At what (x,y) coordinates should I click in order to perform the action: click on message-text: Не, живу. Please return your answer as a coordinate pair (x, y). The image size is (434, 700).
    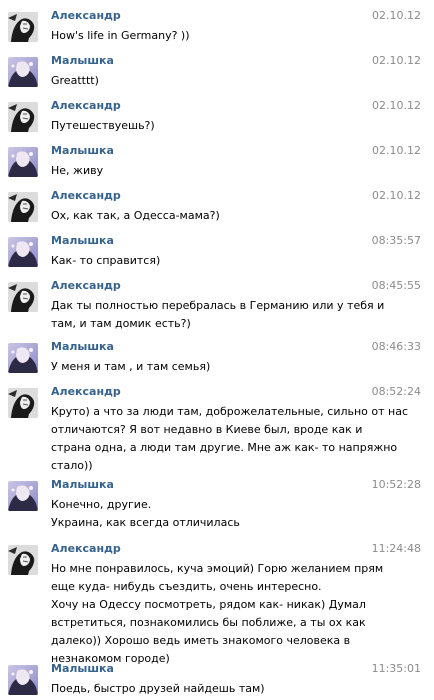
    Looking at the image, I should click on (216, 171).